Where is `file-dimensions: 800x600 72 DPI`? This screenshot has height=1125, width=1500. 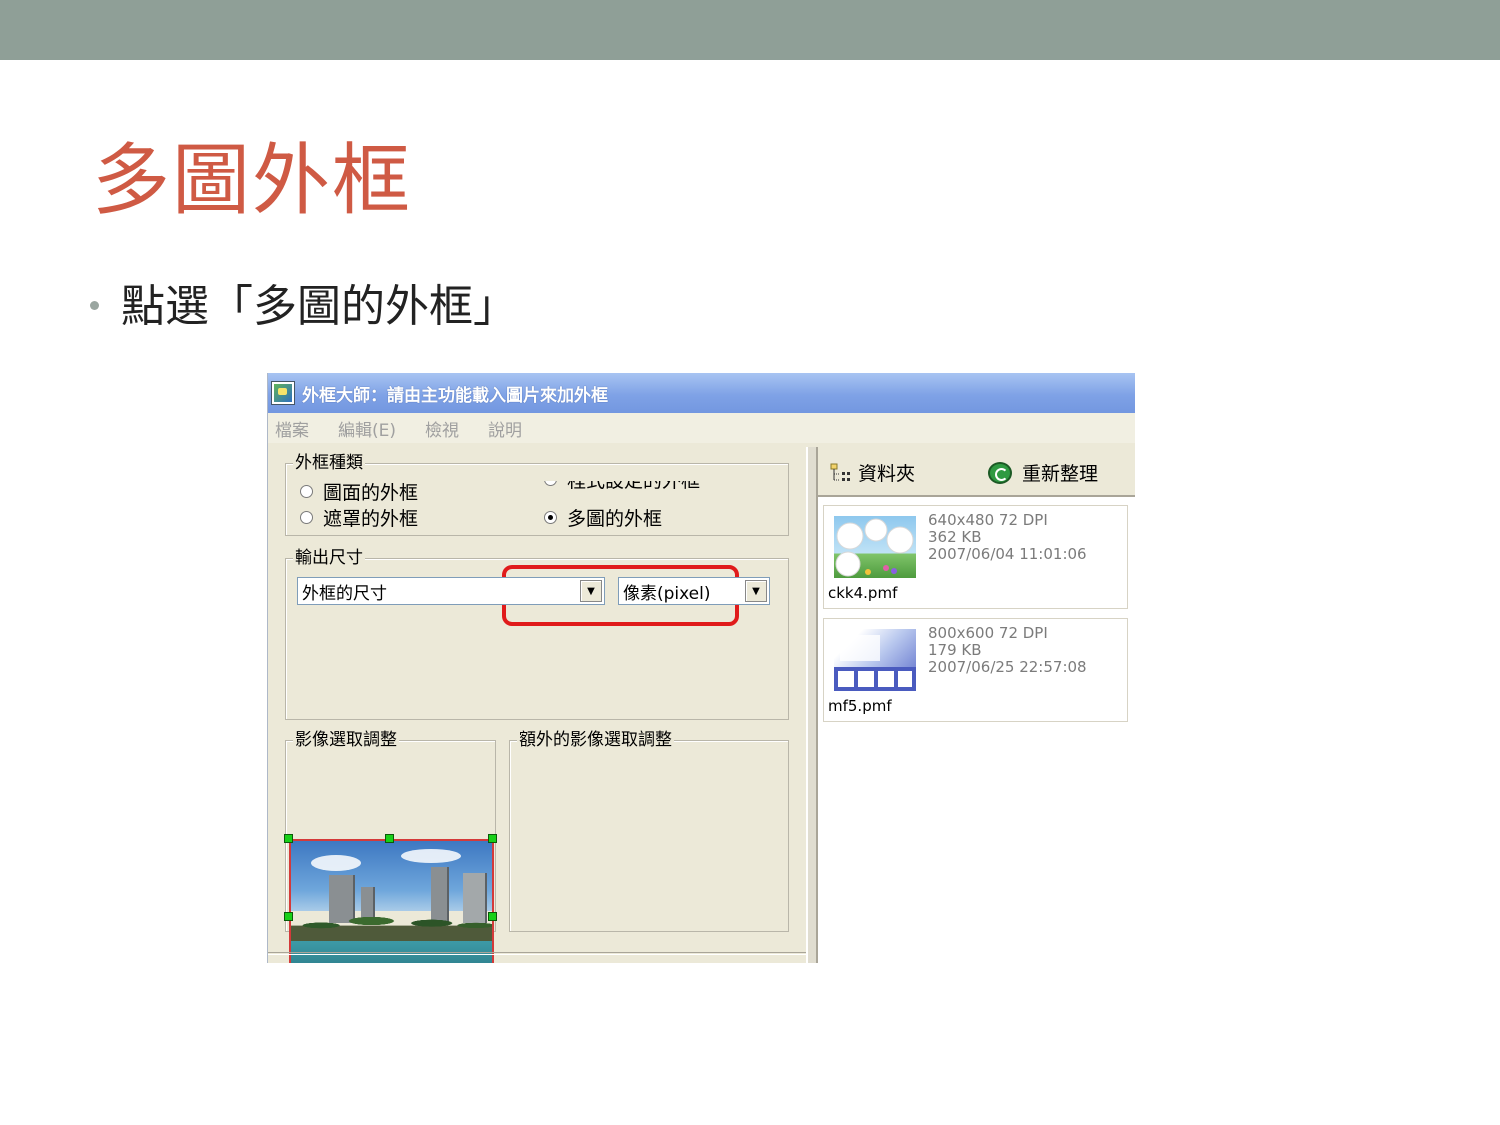
file-dimensions: 800x600 72 DPI is located at coordinates (988, 633).